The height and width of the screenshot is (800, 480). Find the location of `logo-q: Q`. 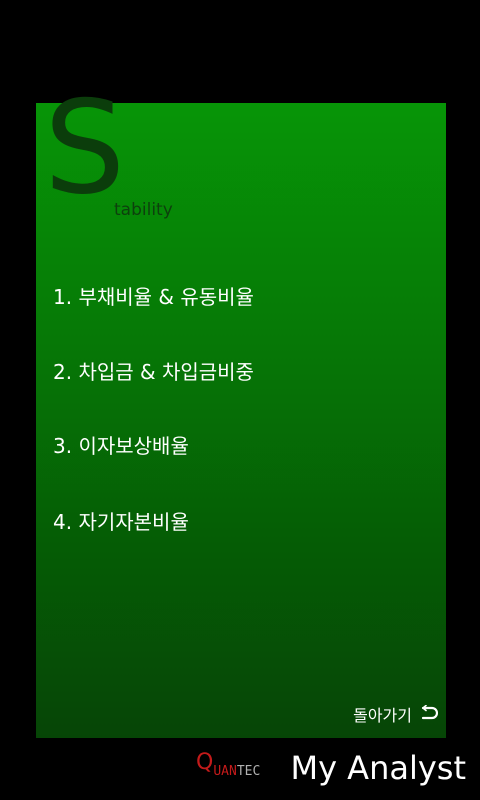

logo-q: Q is located at coordinates (205, 762).